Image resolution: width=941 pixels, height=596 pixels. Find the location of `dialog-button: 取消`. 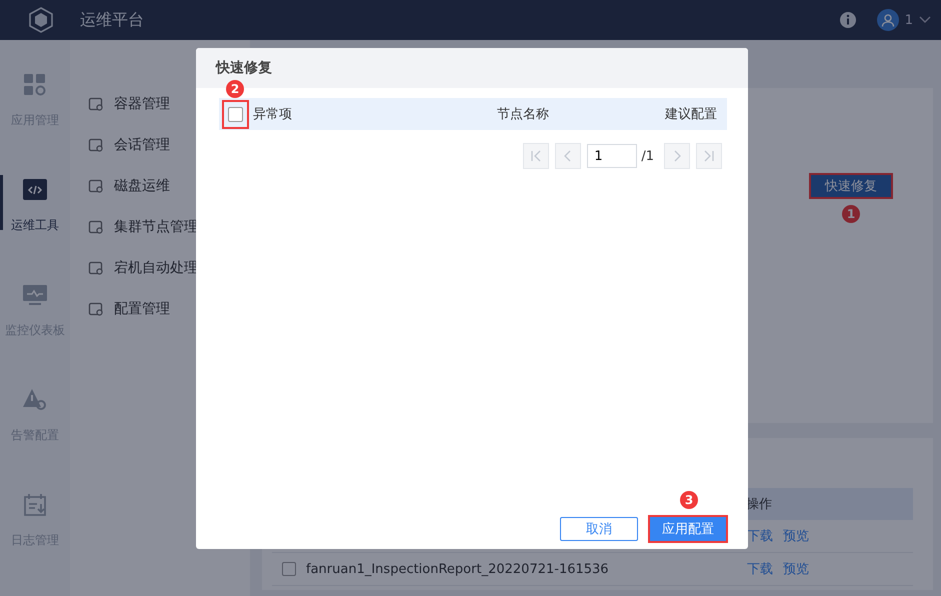

dialog-button: 取消 is located at coordinates (599, 529).